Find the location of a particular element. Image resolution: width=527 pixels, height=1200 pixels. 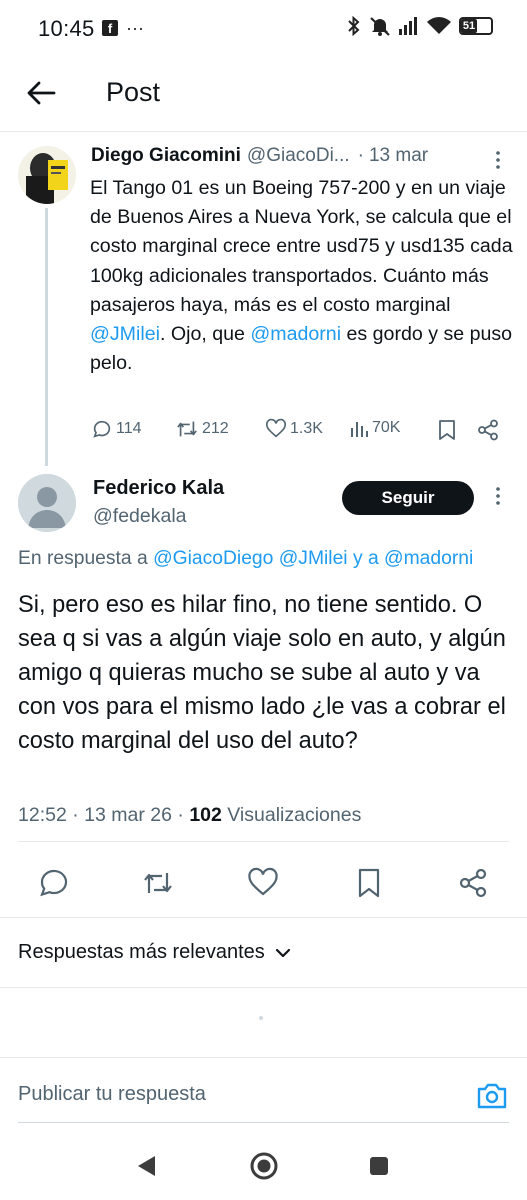

like-count: 1.3K is located at coordinates (306, 428).